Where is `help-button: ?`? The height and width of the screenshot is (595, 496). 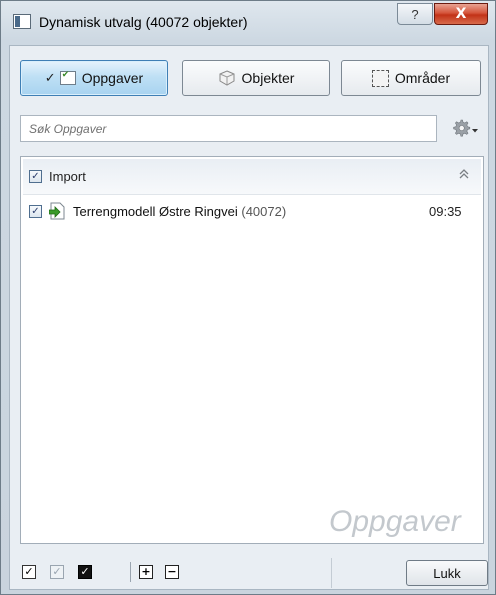
help-button: ? is located at coordinates (415, 14).